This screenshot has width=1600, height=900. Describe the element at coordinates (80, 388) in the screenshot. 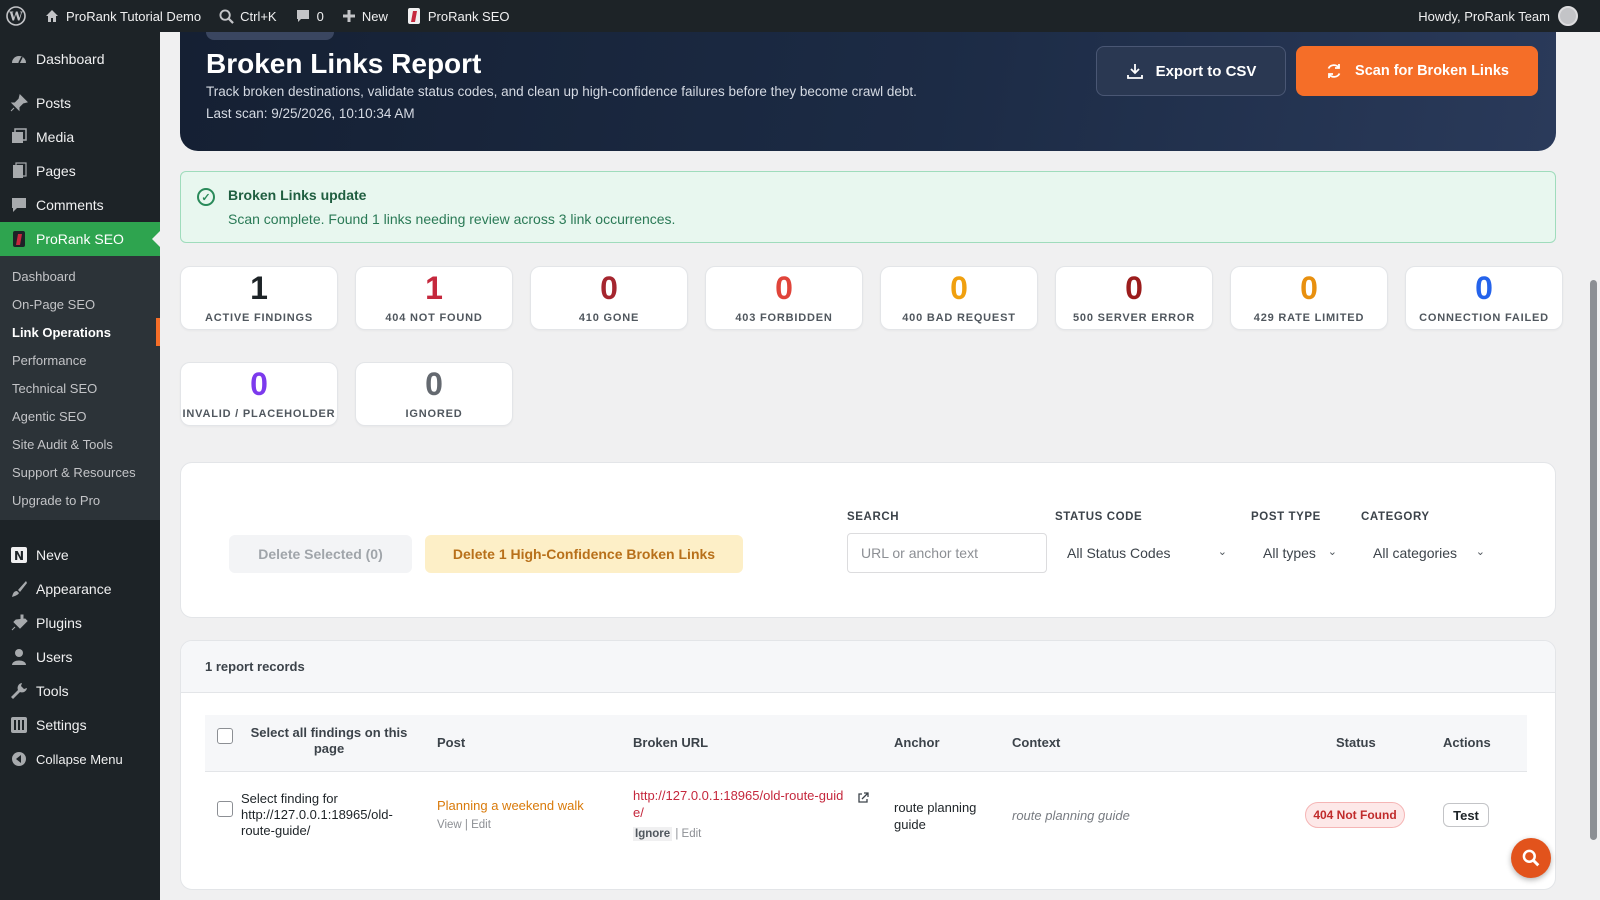

I see `submenu-technical-seo: Technical SEO` at that location.